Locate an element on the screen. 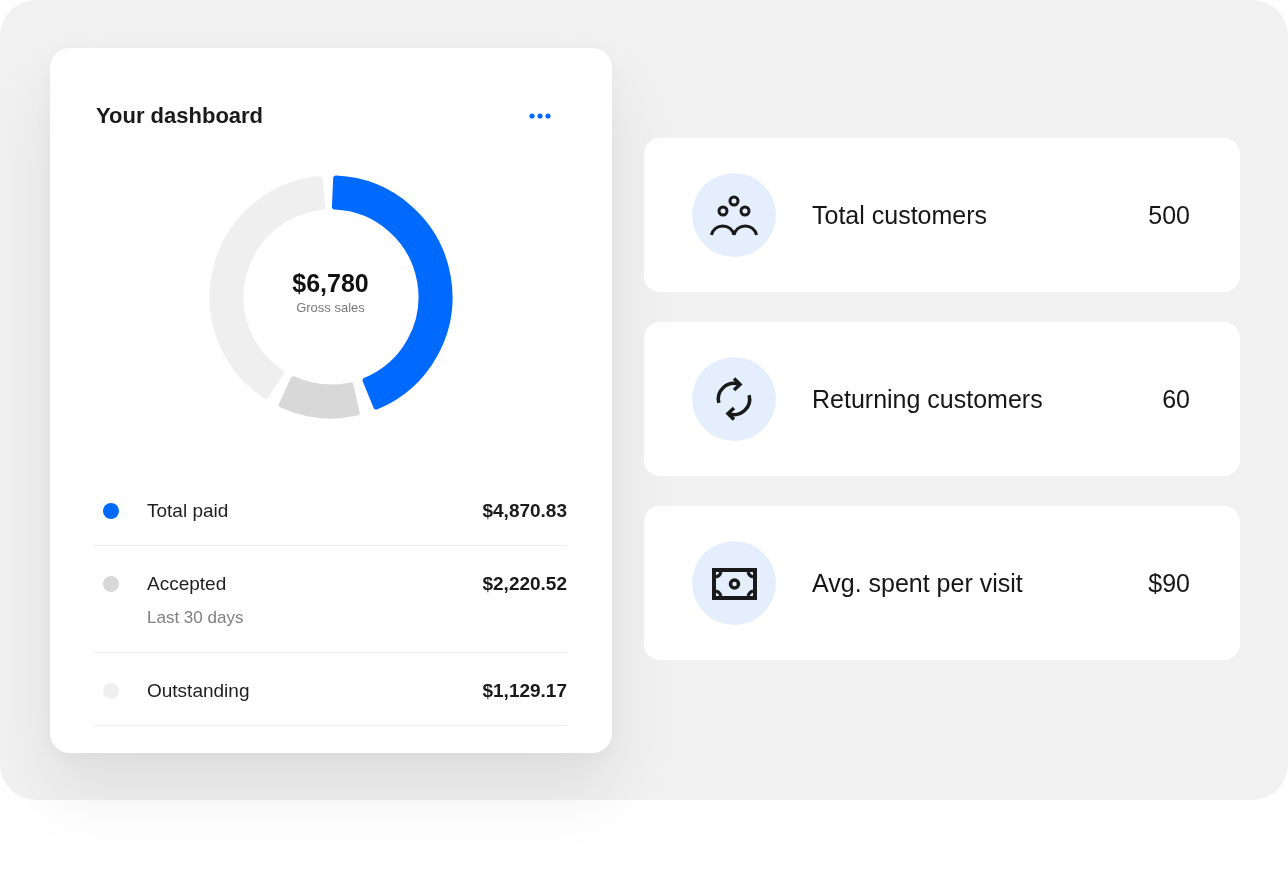 Image resolution: width=1288 pixels, height=876 pixels. stat-value: $90 is located at coordinates (1169, 583).